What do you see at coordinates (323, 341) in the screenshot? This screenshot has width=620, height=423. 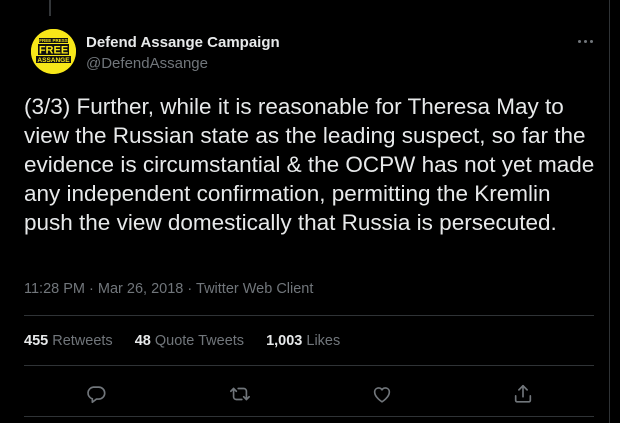 I see `likes-label: Likes` at bounding box center [323, 341].